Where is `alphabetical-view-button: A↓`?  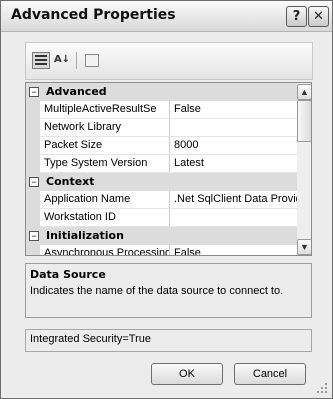 alphabetical-view-button: A↓ is located at coordinates (62, 60).